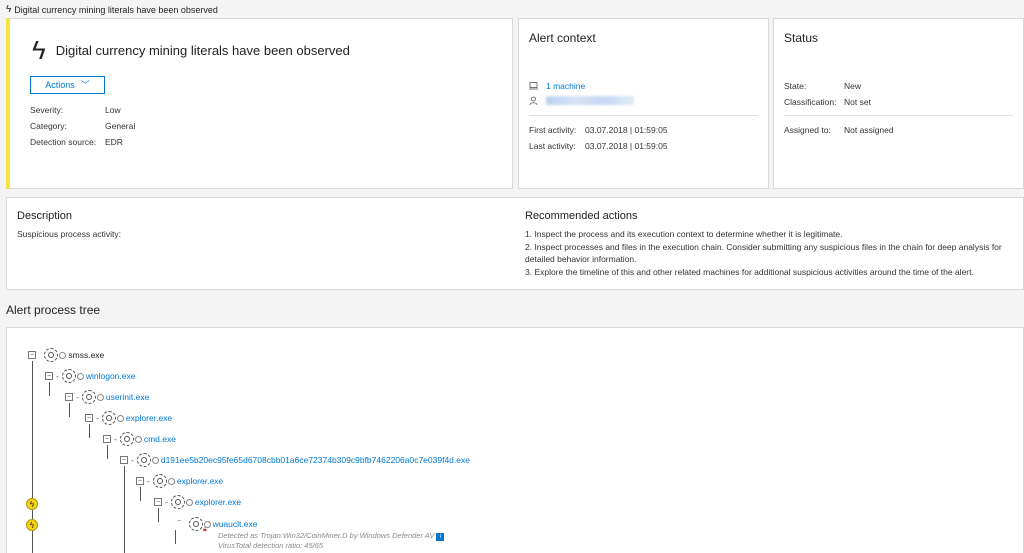  What do you see at coordinates (47, 110) in the screenshot?
I see `severity-label: Severity:` at bounding box center [47, 110].